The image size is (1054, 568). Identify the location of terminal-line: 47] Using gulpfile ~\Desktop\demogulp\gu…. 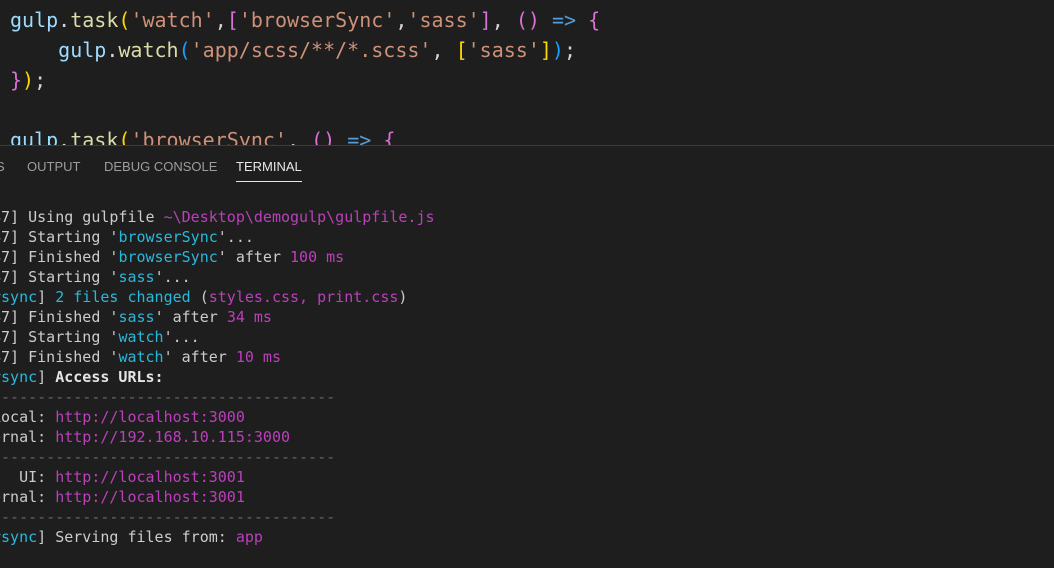
(217, 217).